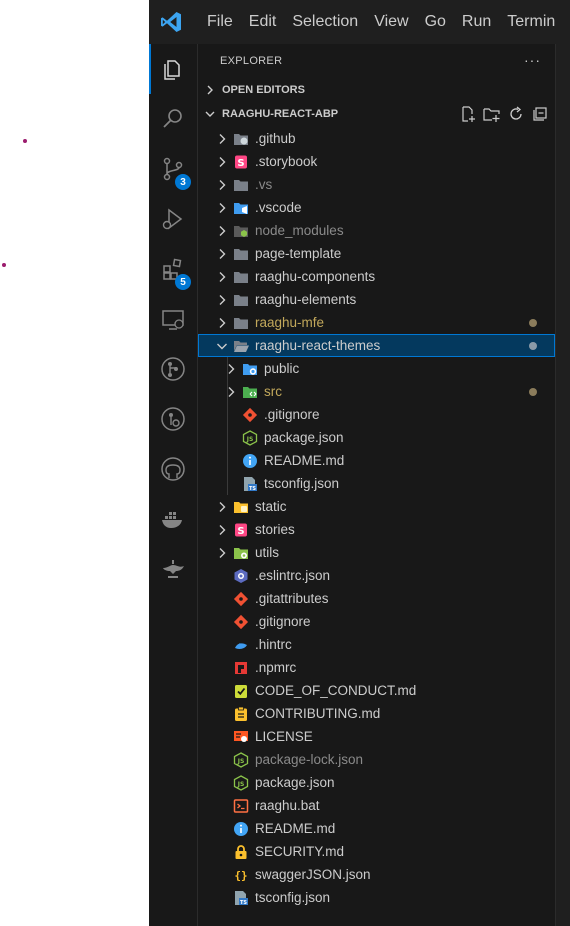  What do you see at coordinates (173, 519) in the screenshot?
I see `docker-button` at bounding box center [173, 519].